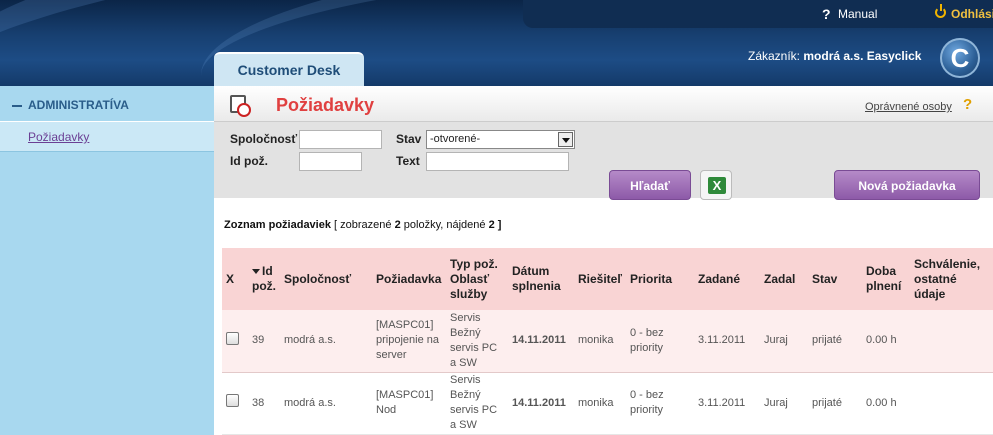 The width and height of the screenshot is (993, 435). Describe the element at coordinates (264, 279) in the screenshot. I see `col-id: Id pož.` at that location.